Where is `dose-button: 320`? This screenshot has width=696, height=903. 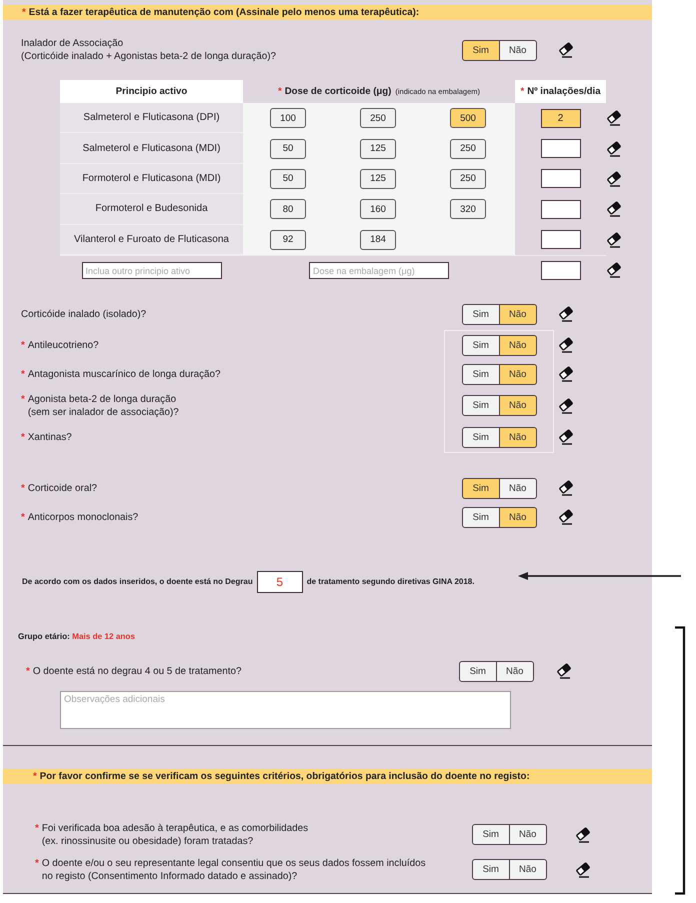 dose-button: 320 is located at coordinates (468, 209).